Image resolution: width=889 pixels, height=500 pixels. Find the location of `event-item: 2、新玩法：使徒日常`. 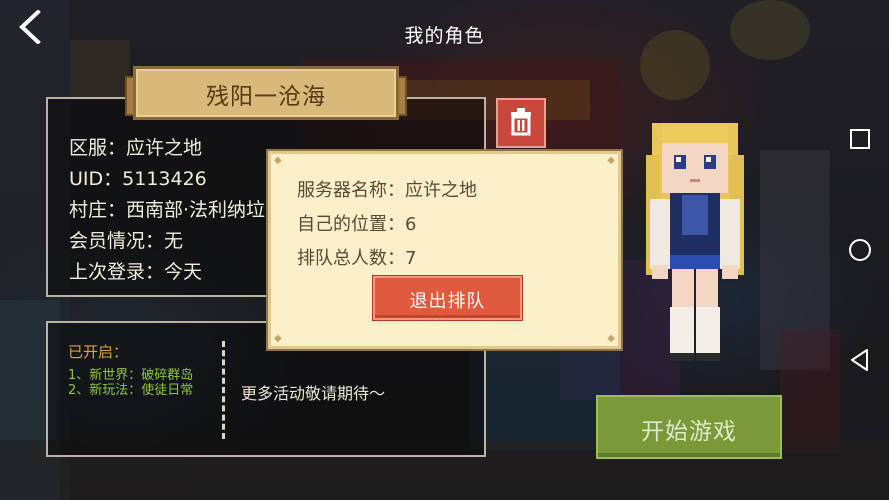

event-item: 2、新玩法：使徒日常 is located at coordinates (131, 390).